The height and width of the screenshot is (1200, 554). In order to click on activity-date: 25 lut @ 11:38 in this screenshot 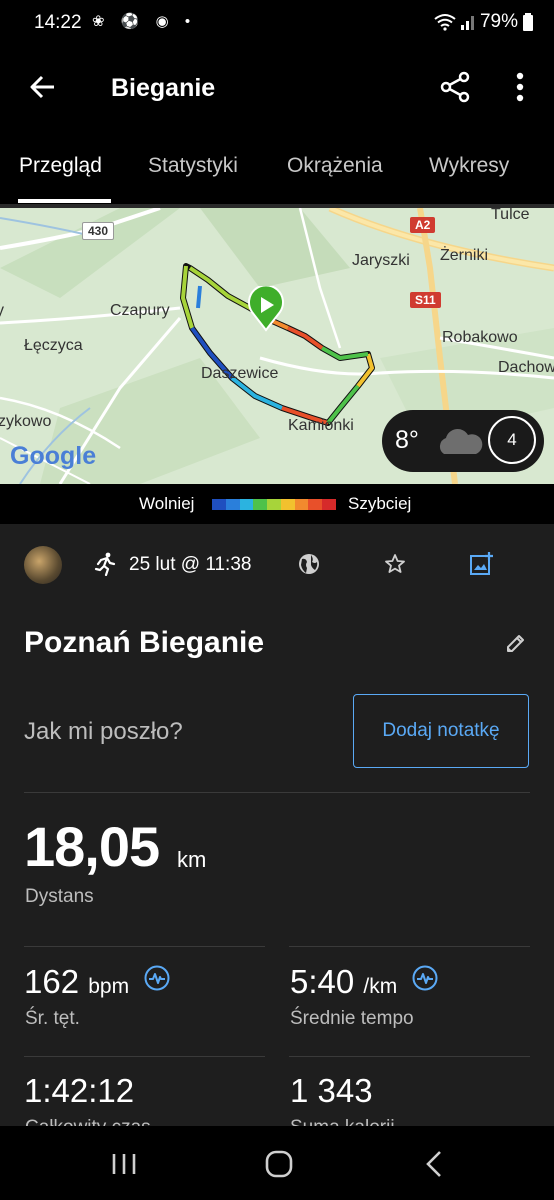, I will do `click(190, 564)`.